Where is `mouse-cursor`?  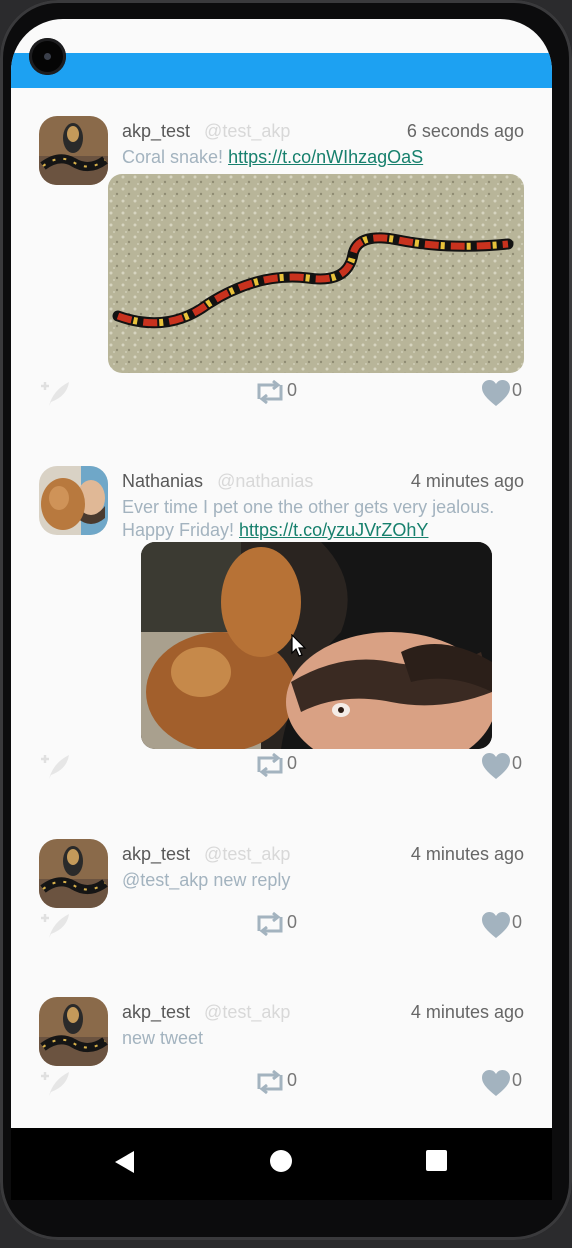
mouse-cursor is located at coordinates (299, 648).